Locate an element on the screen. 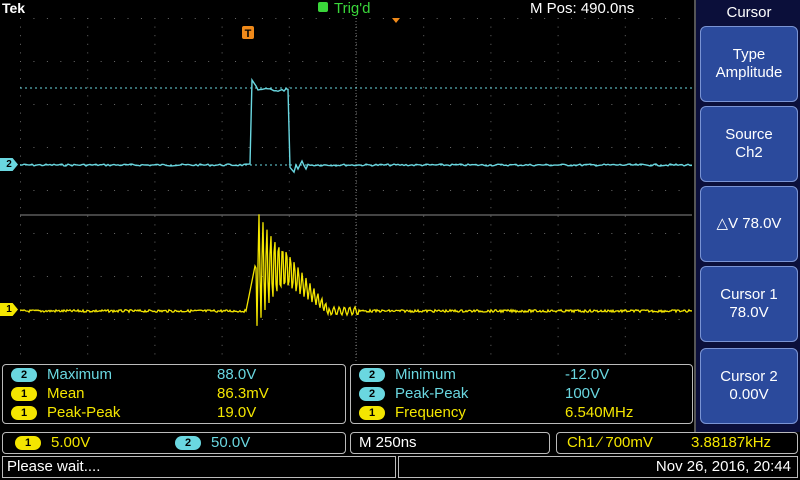 The width and height of the screenshot is (800, 480). measurement-row: 2 Minimum -12.0V is located at coordinates (524, 376).